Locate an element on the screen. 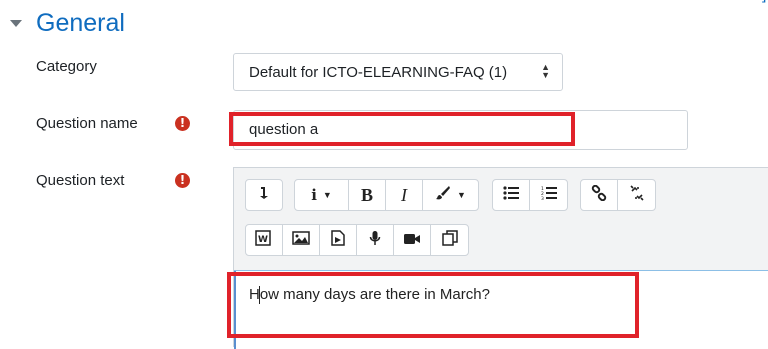 Image resolution: width=768 pixels, height=349 pixels. record-video-button is located at coordinates (412, 240).